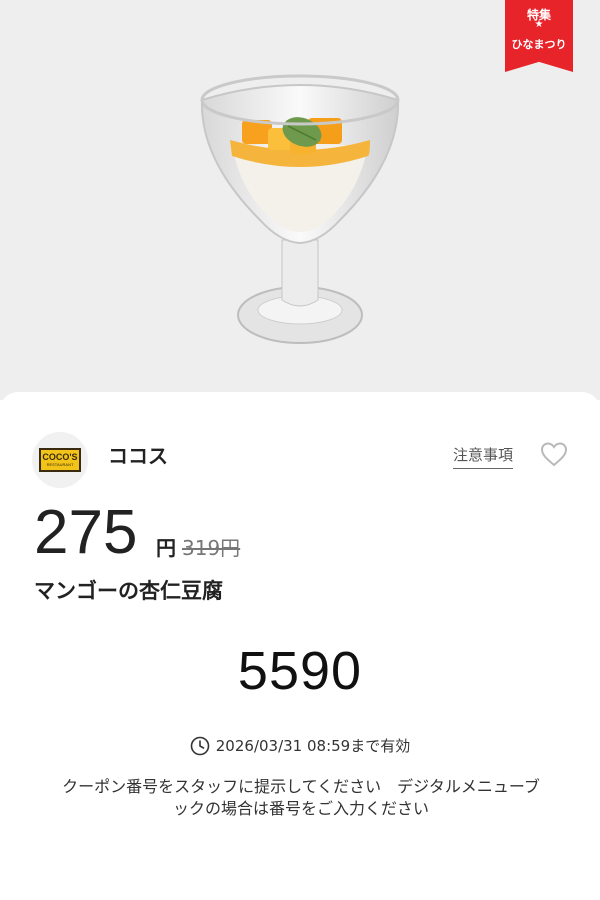  I want to click on original-price: 319円, so click(211, 548).